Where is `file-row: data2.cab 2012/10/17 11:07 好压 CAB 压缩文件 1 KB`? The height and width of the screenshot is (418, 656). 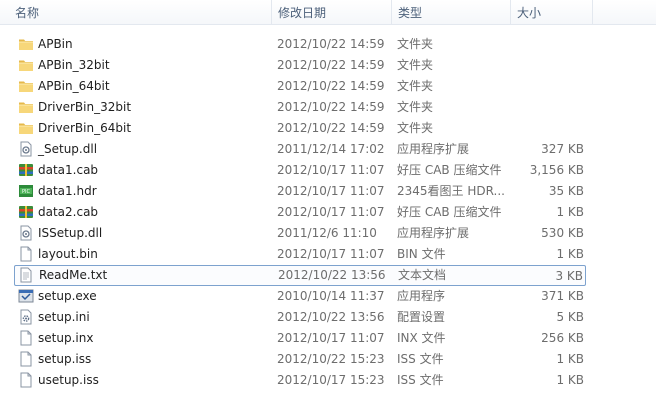
file-row: data2.cab 2012/10/17 11:07 好压 CAB 压缩文件 1 KB is located at coordinates (300, 212).